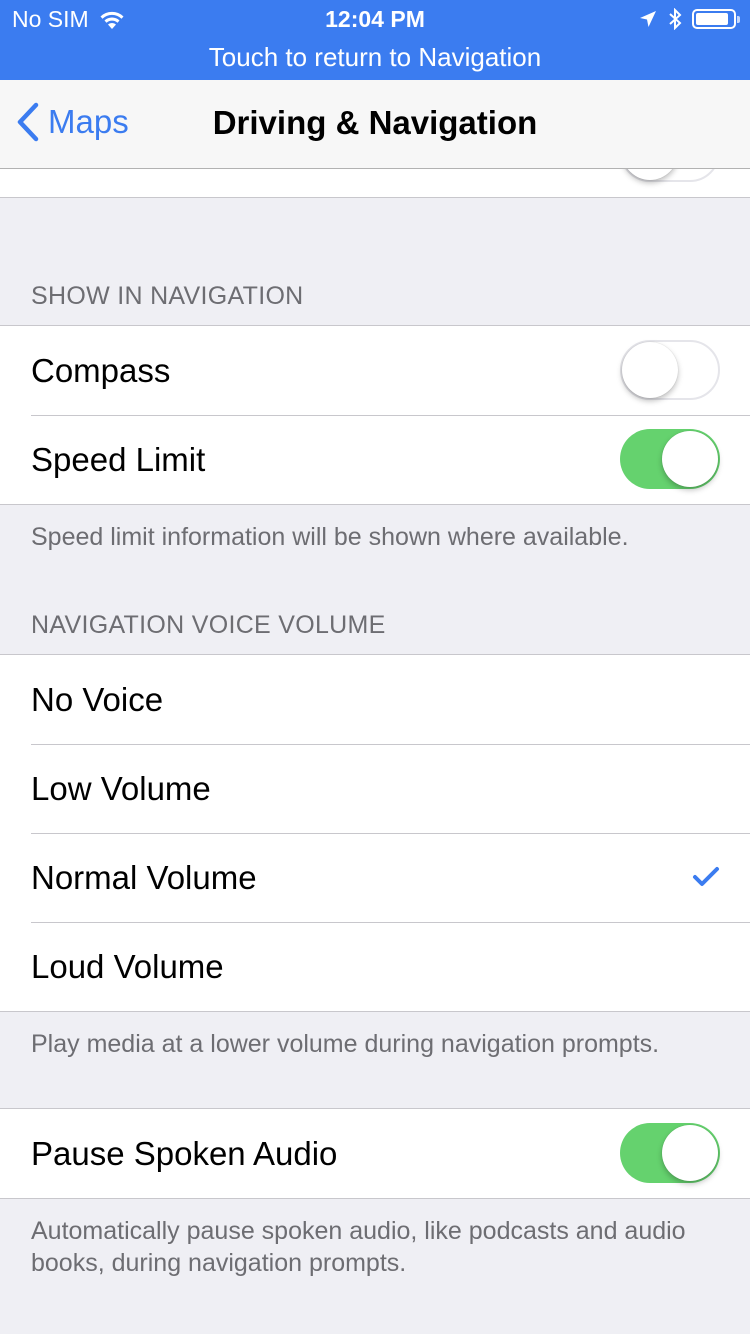 The image size is (750, 1334). I want to click on status-right, so click(689, 19).